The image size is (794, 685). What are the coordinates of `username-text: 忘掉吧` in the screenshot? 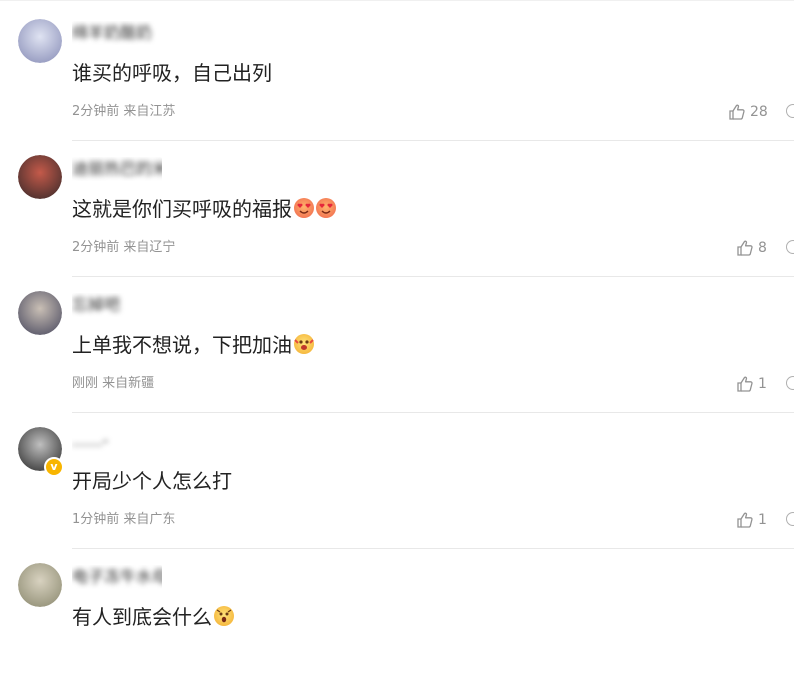 It's located at (96, 304).